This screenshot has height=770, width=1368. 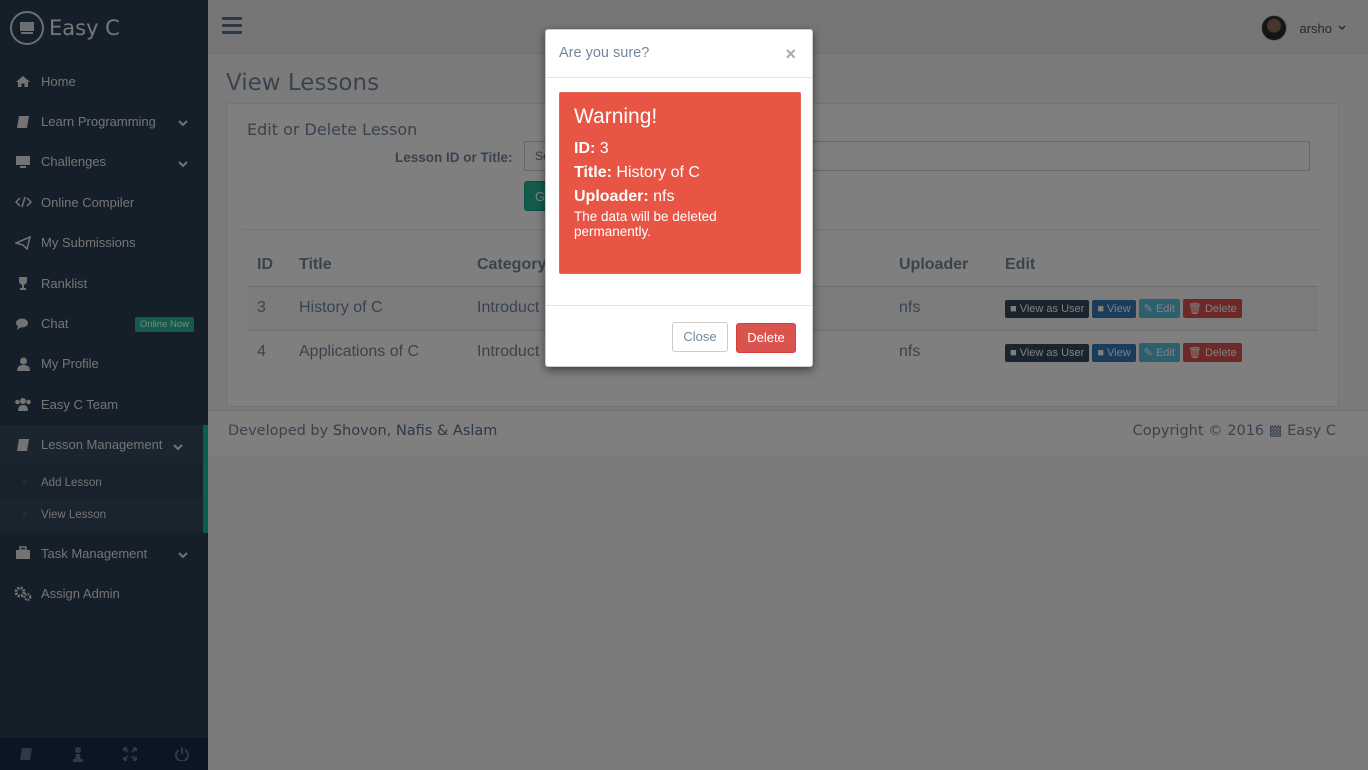 I want to click on title-label: Title:, so click(x=593, y=172).